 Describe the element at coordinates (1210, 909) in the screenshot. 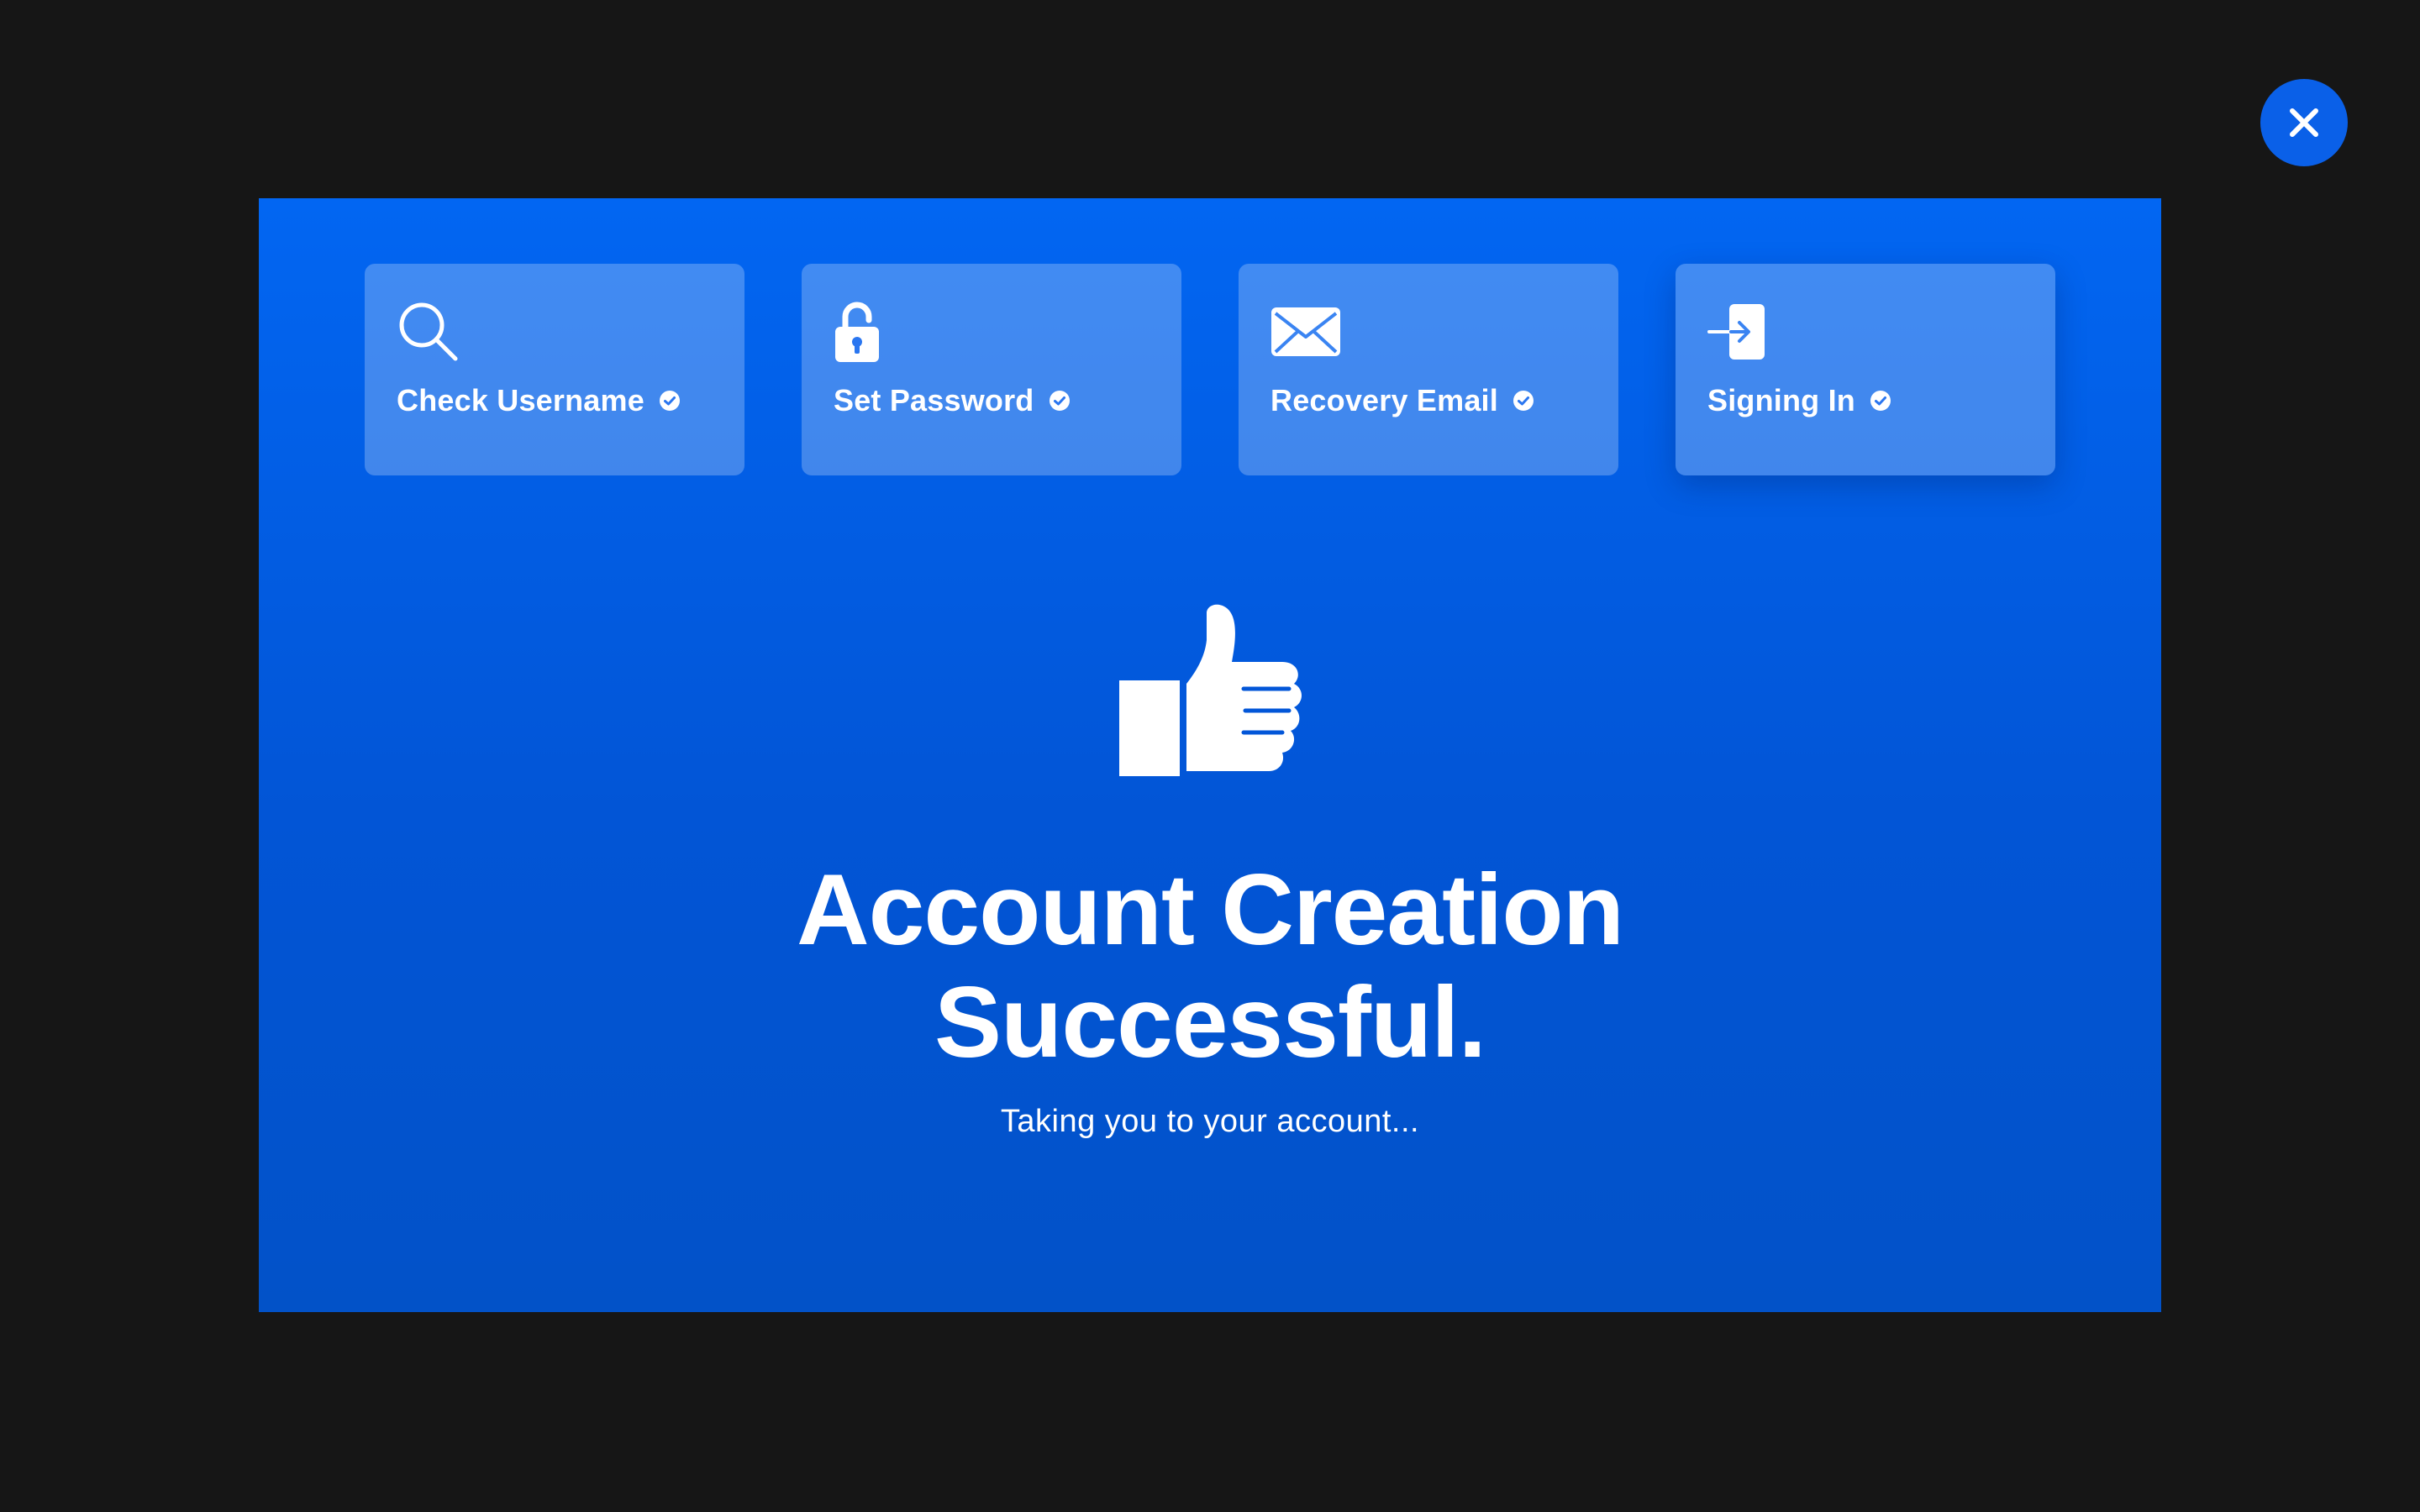

I see `headline-line-1: Account Creation` at that location.